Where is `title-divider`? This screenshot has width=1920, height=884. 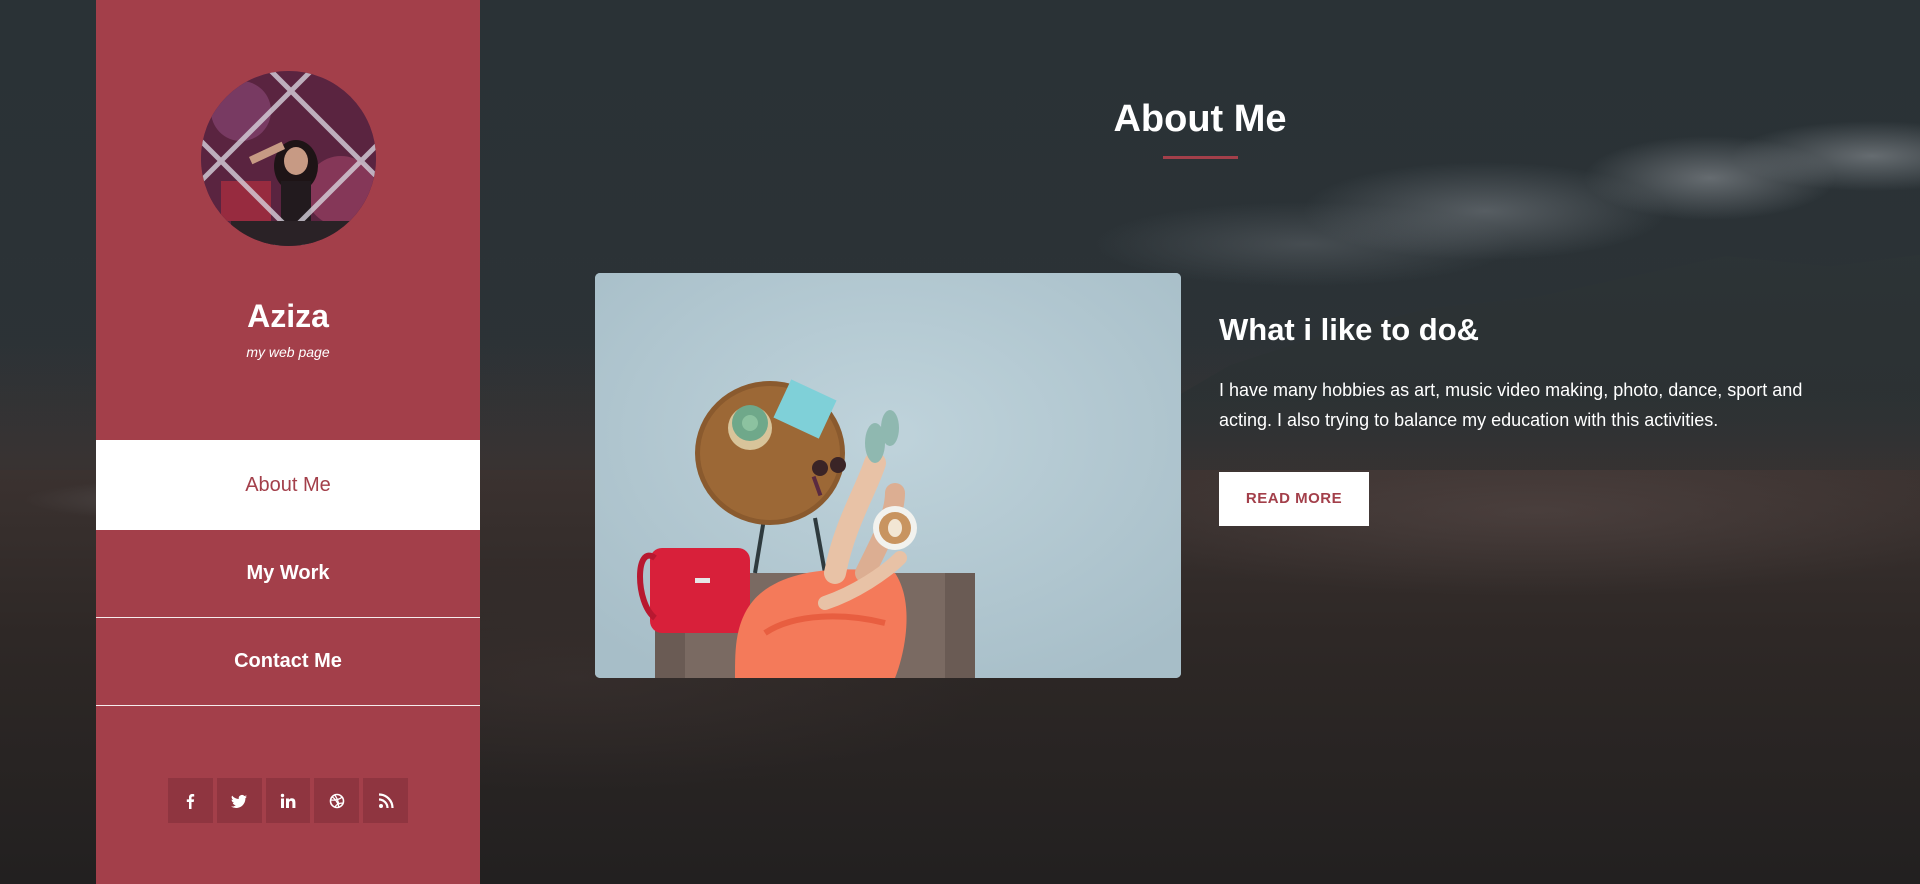
title-divider is located at coordinates (1200, 157).